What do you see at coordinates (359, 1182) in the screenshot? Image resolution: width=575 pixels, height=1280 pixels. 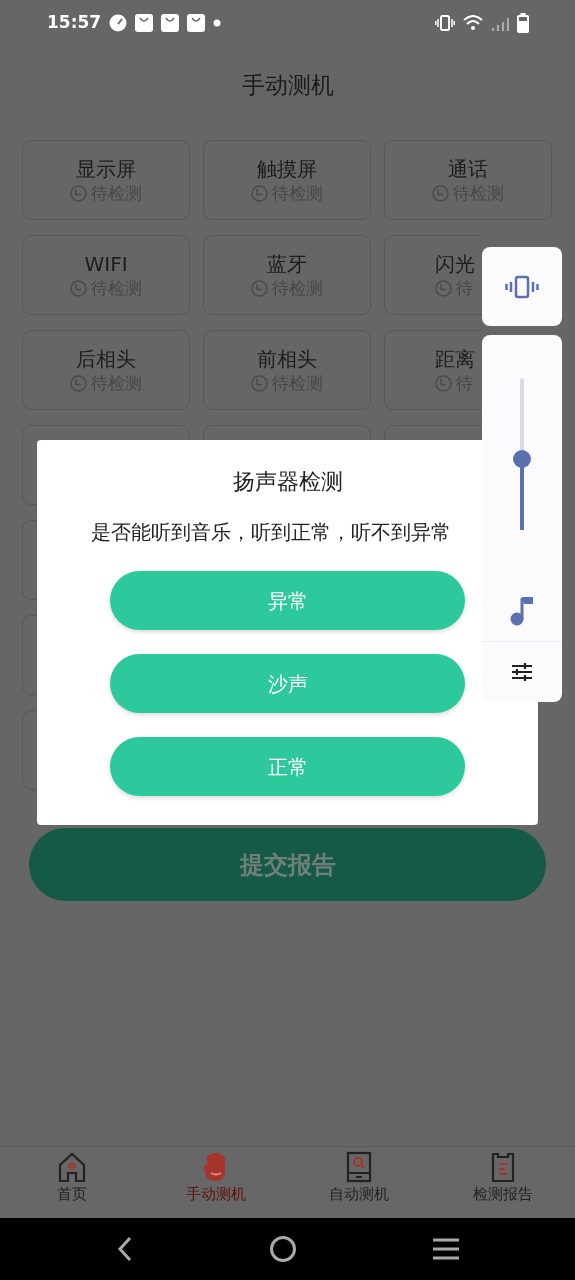 I see `nav-tab: 自动测机` at bounding box center [359, 1182].